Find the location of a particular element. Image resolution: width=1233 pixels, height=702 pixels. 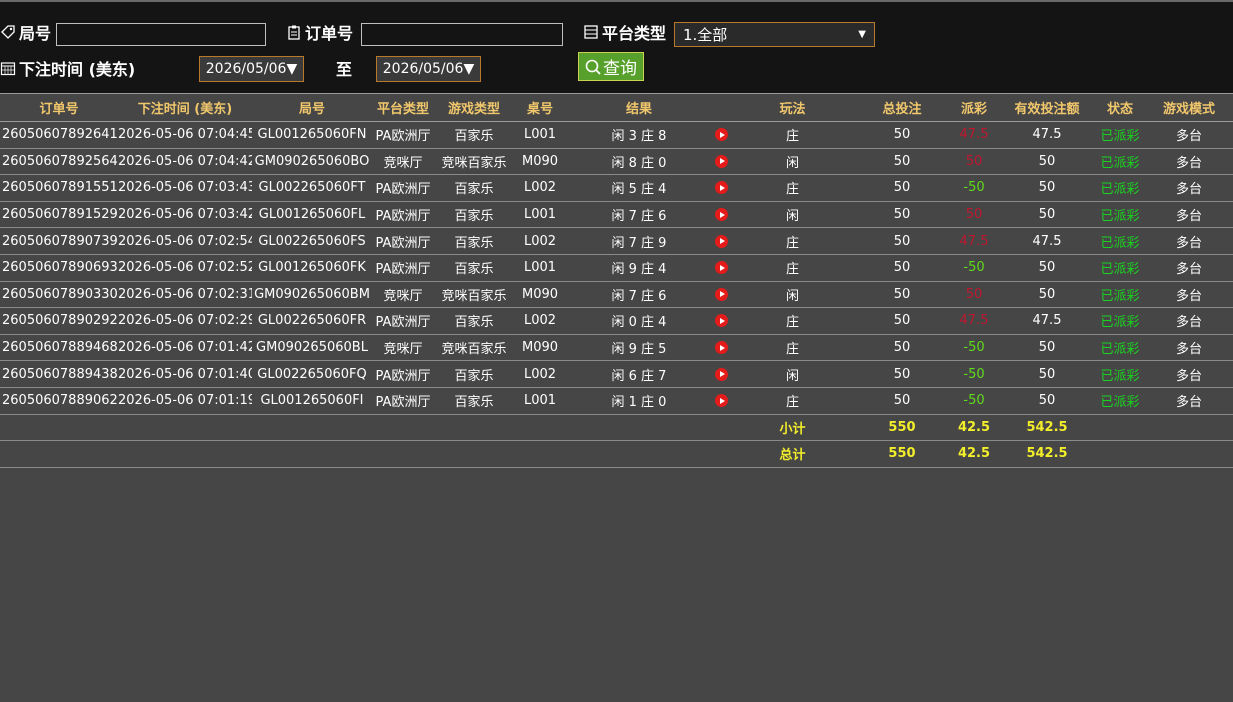

table-id-cell: L001 is located at coordinates (540, 135).